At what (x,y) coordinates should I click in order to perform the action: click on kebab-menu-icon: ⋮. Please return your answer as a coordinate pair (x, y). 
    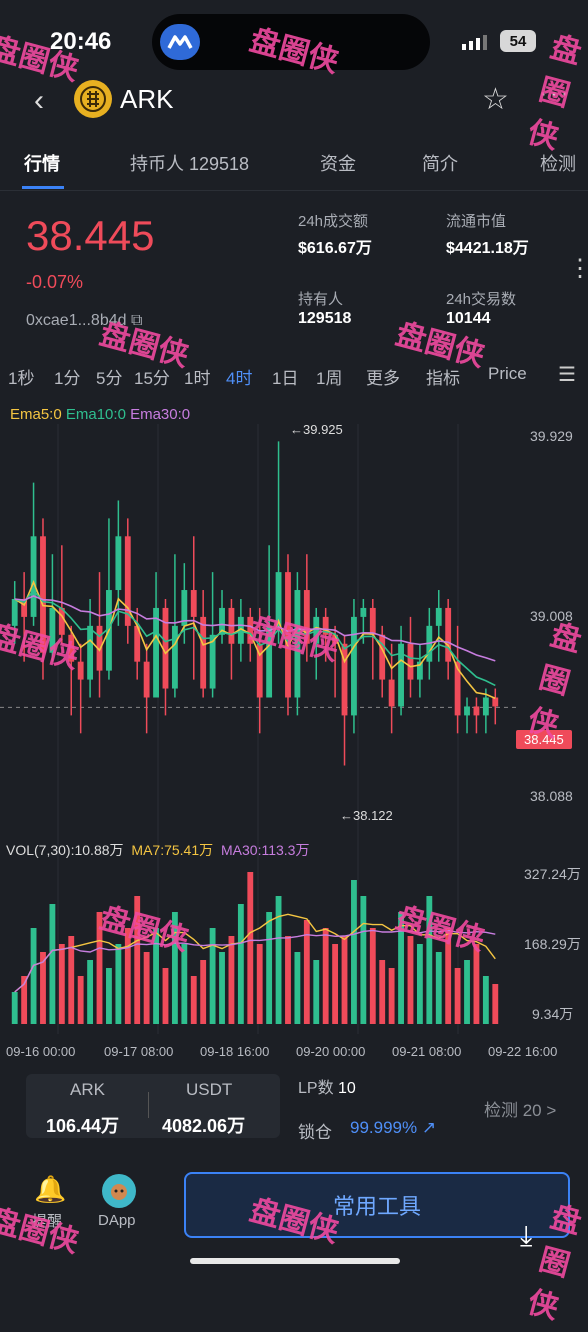
    Looking at the image, I should click on (578, 268).